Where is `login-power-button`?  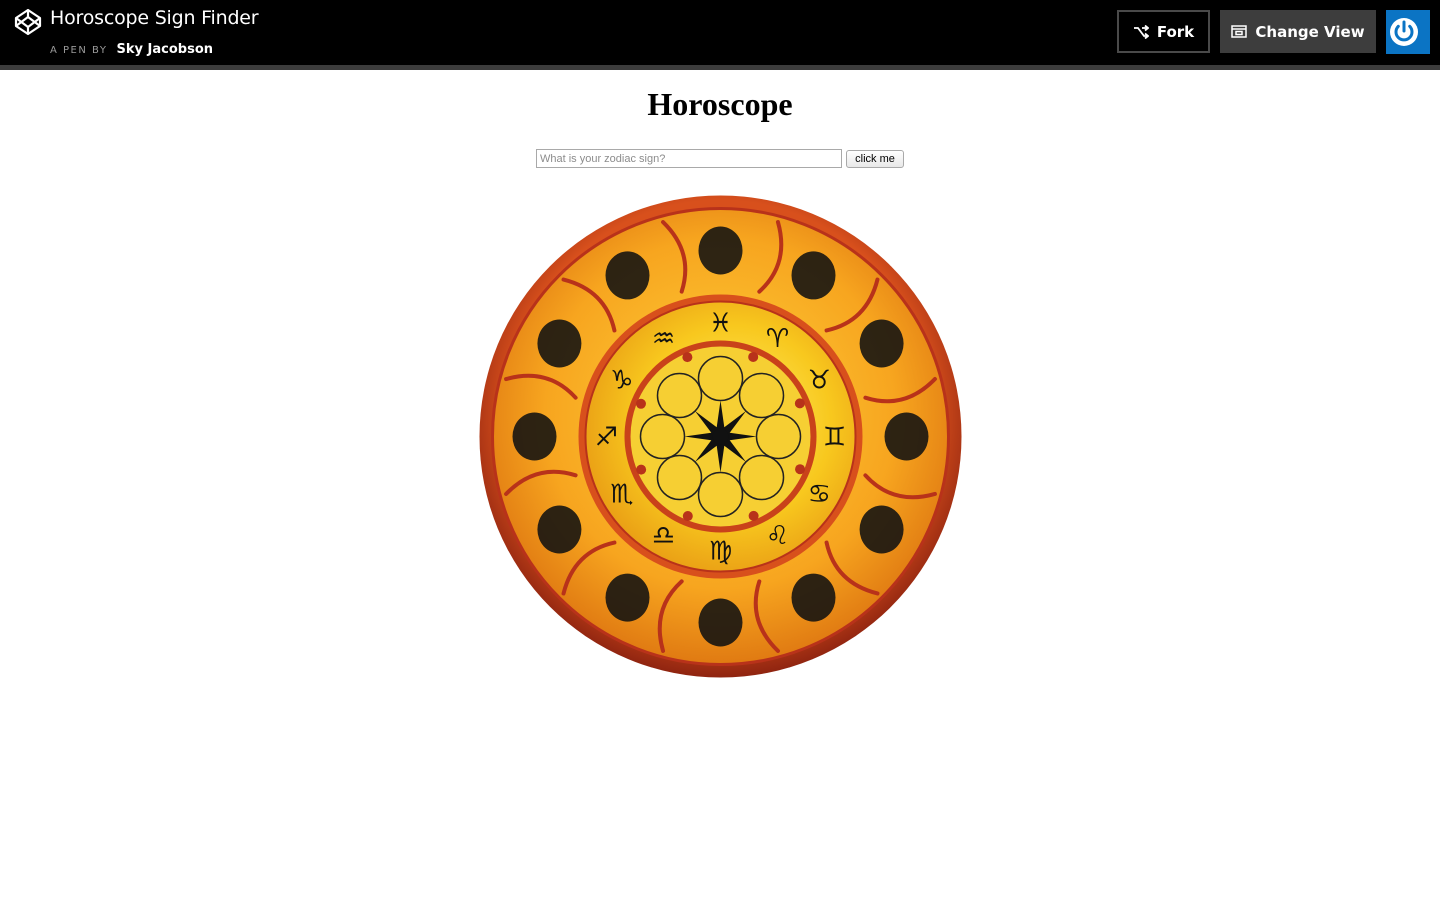
login-power-button is located at coordinates (1408, 32).